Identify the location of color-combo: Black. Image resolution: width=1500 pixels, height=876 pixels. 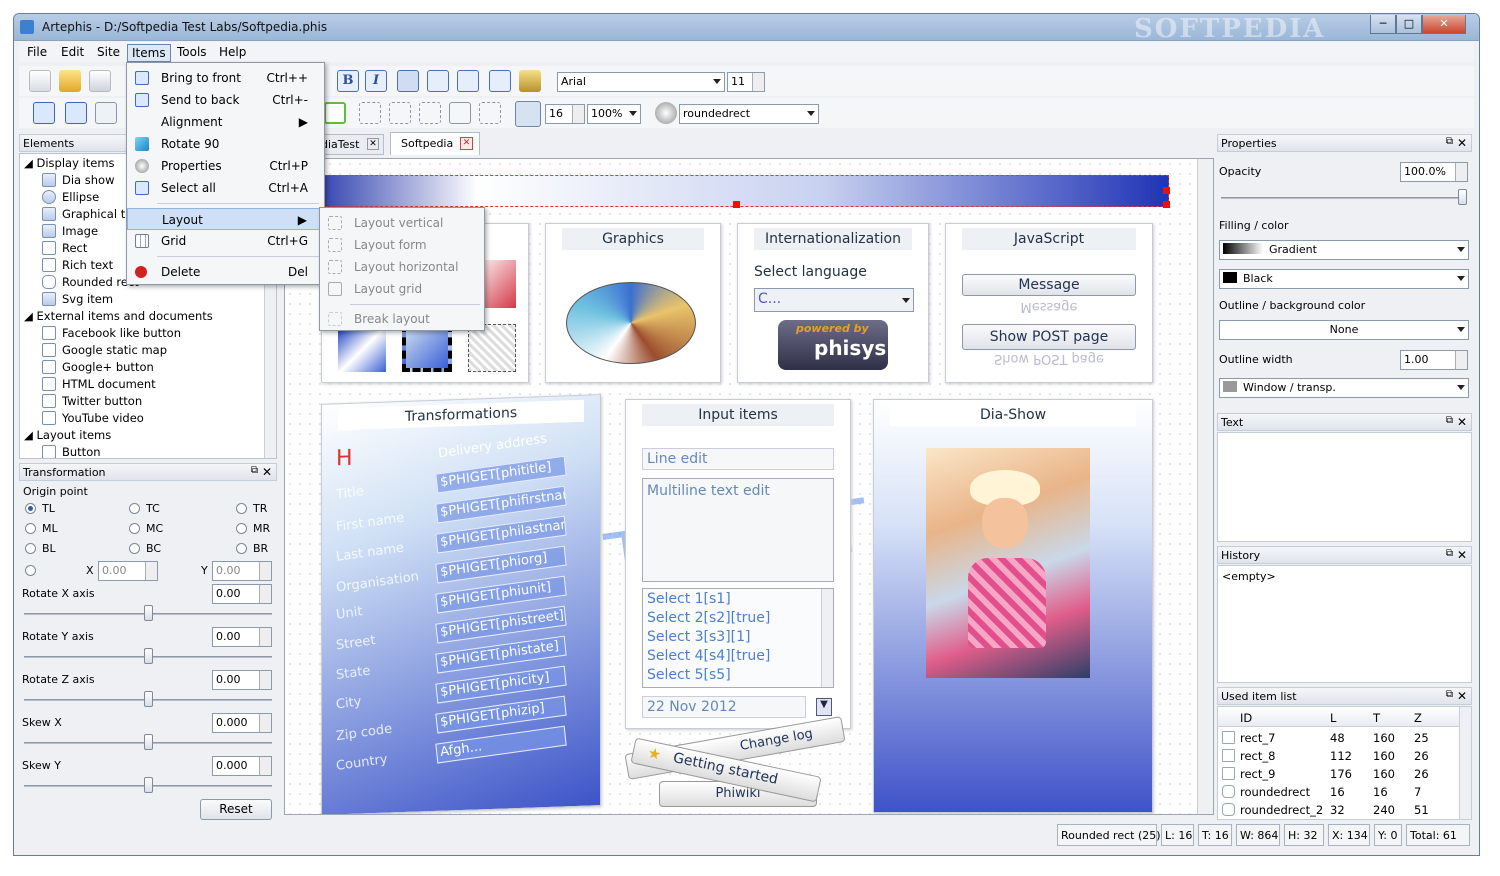
(1344, 279).